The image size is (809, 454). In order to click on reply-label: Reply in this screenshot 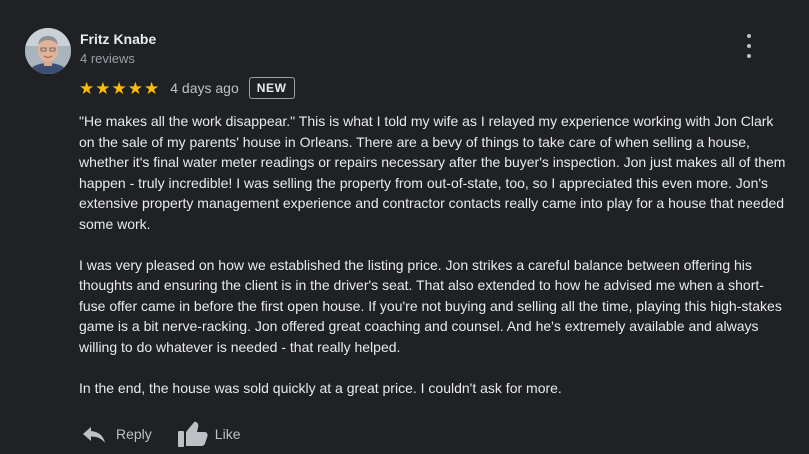, I will do `click(134, 434)`.